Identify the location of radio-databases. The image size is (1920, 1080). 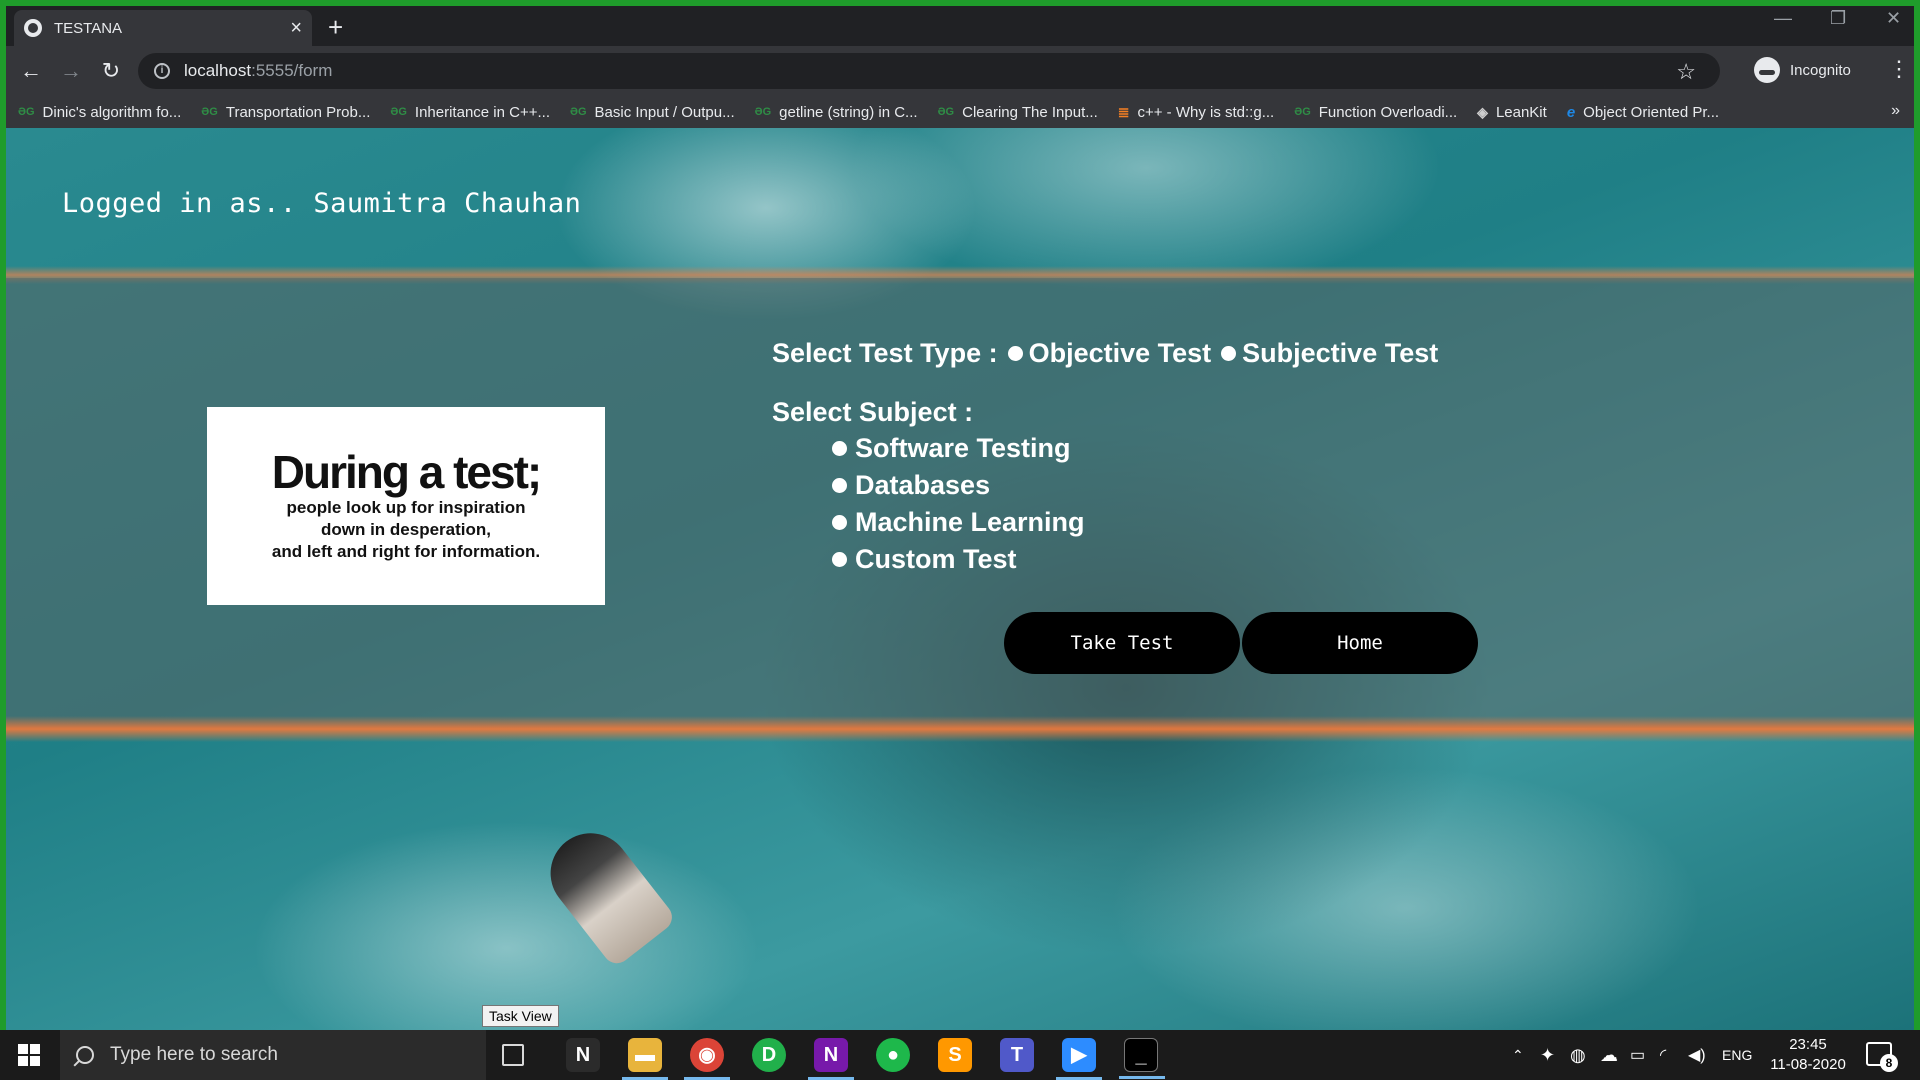
(839, 485).